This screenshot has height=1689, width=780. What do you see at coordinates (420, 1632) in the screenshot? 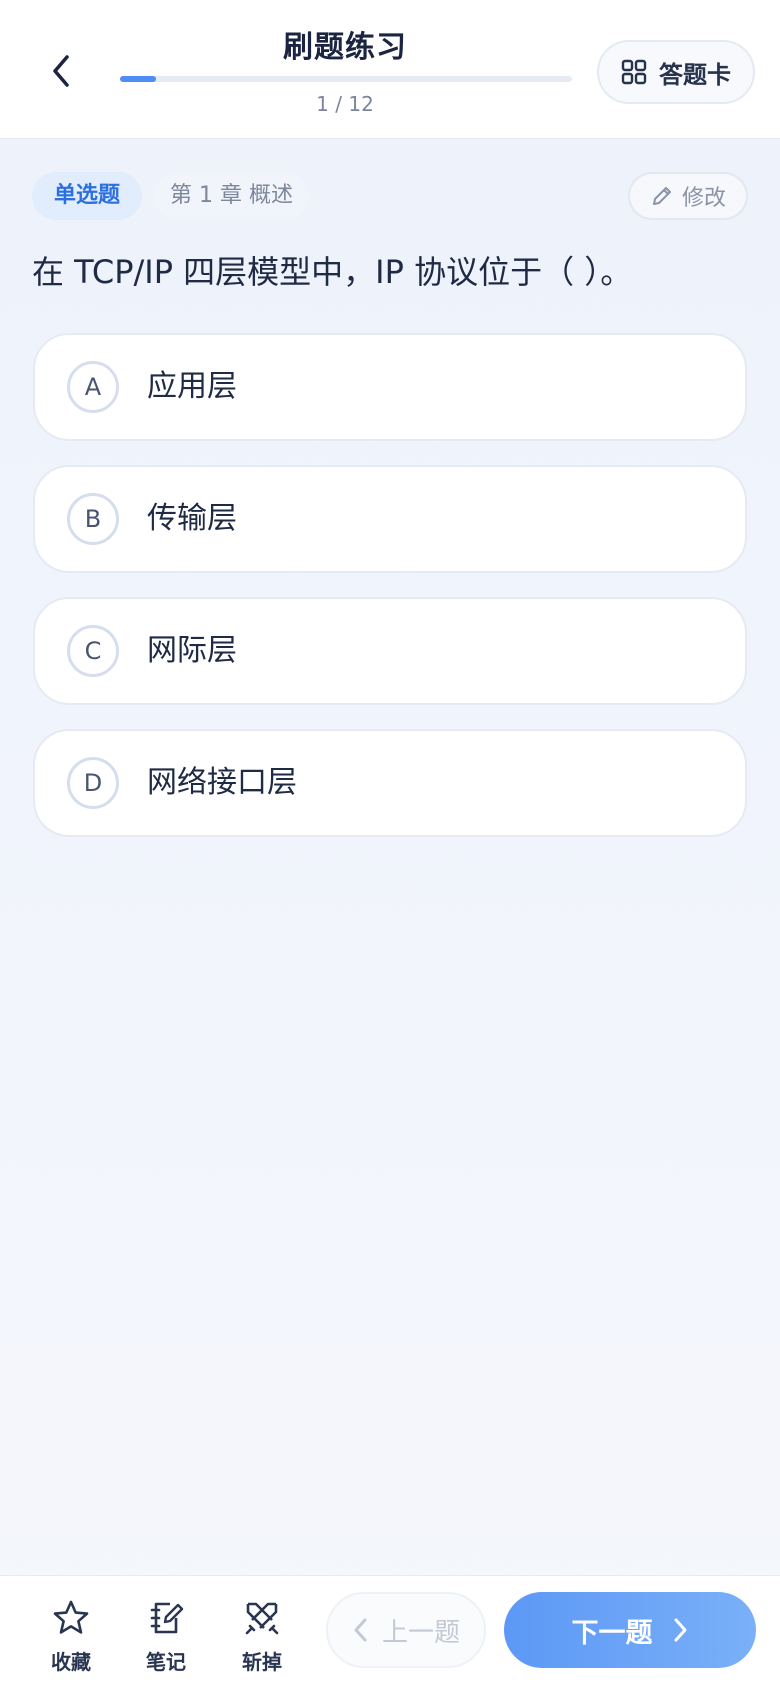
I see `prev-label: 上一题` at bounding box center [420, 1632].